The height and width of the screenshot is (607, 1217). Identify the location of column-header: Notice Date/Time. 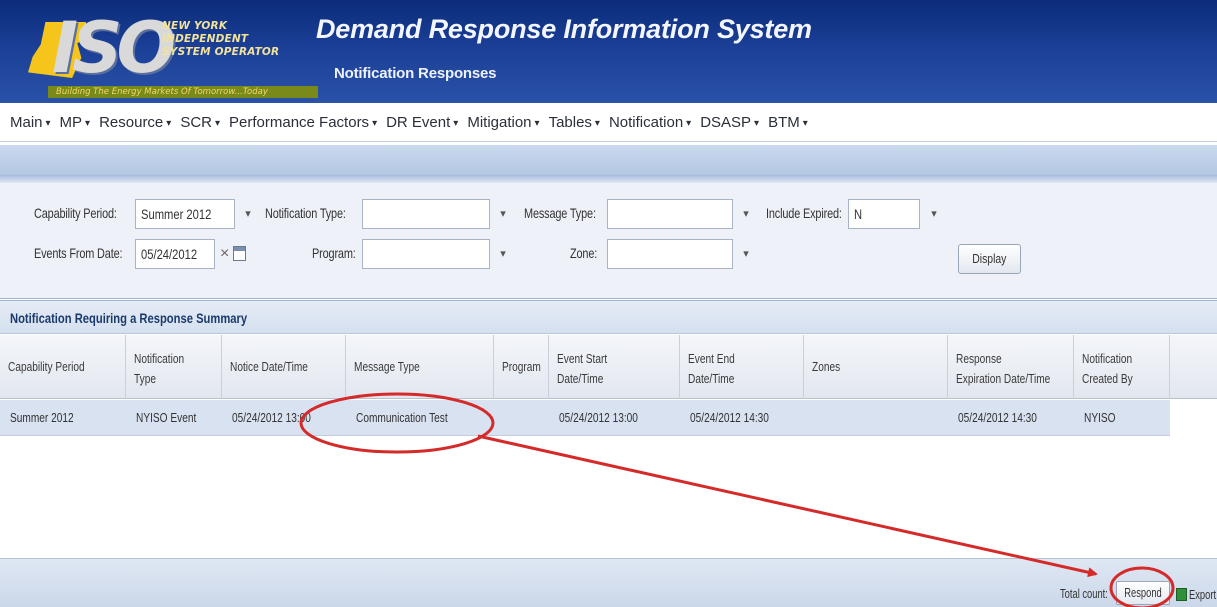
(284, 367).